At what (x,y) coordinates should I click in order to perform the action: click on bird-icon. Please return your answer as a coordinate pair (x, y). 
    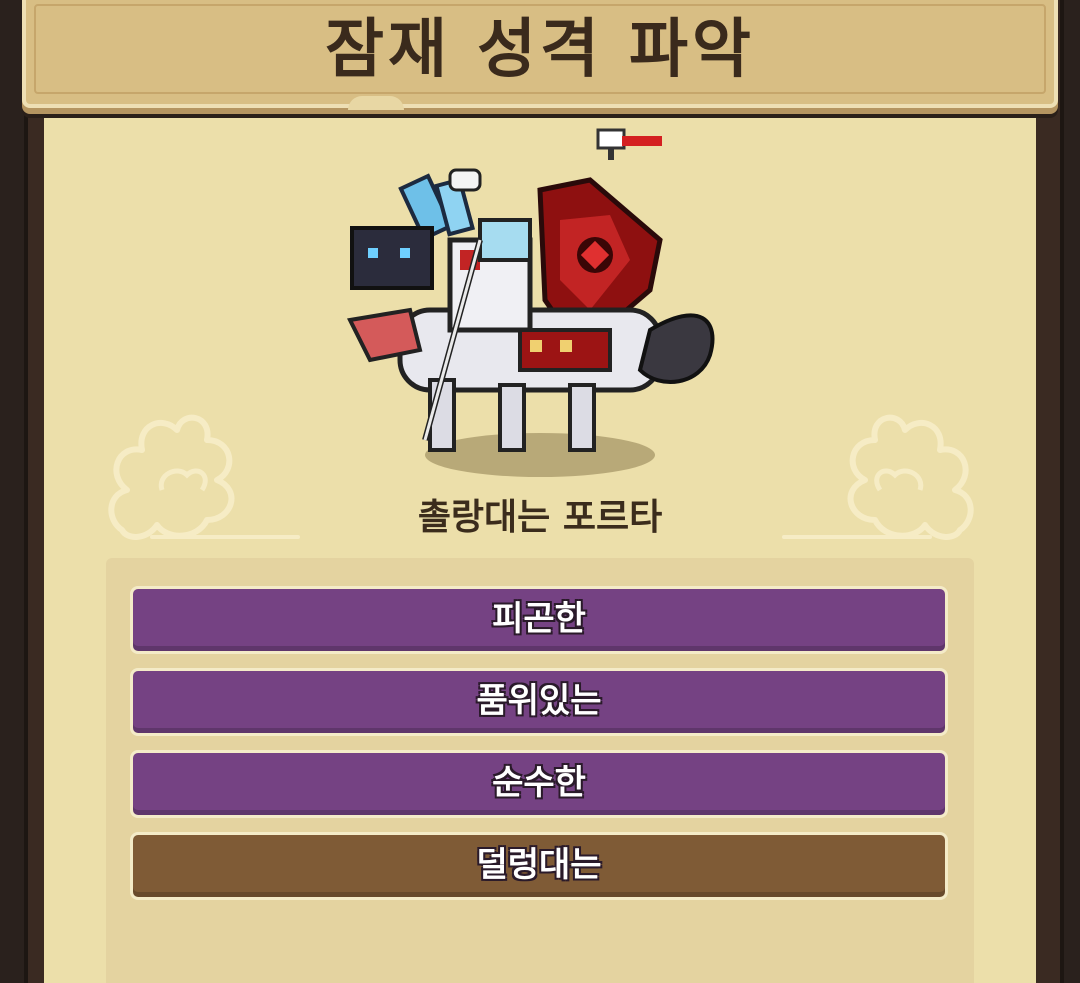
    Looking at the image, I should click on (629, 144).